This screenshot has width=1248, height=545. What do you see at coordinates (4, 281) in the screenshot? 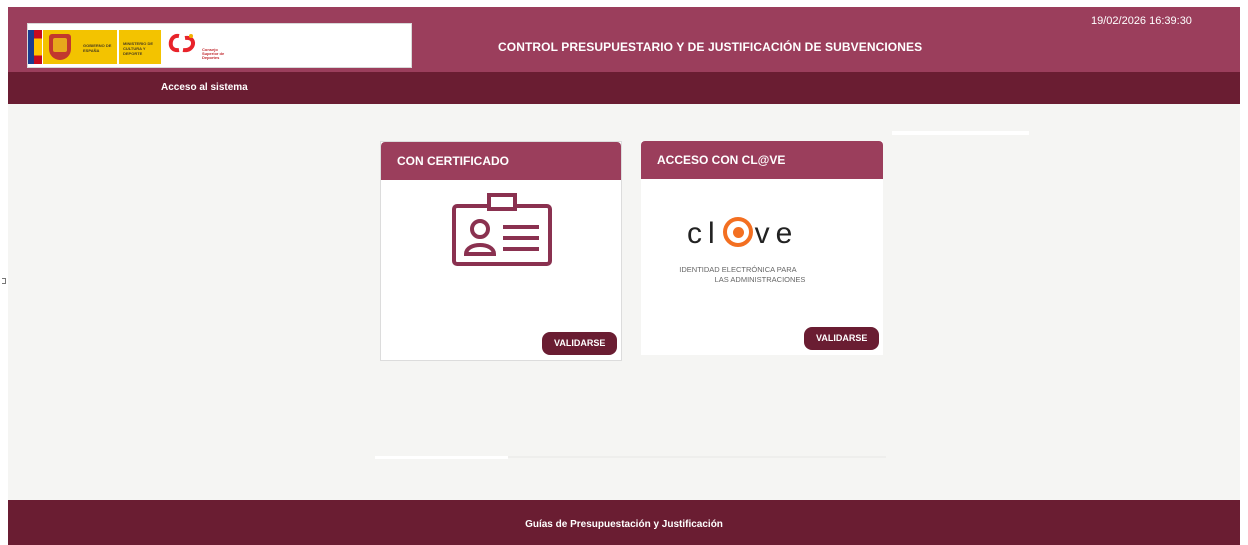
I see `scroll-edge-icon` at bounding box center [4, 281].